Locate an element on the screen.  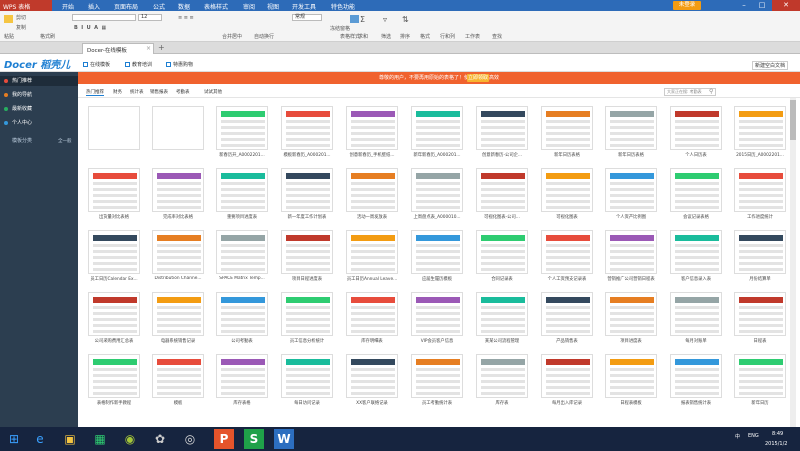
tab-close-icon: × is located at coordinates (148, 48).